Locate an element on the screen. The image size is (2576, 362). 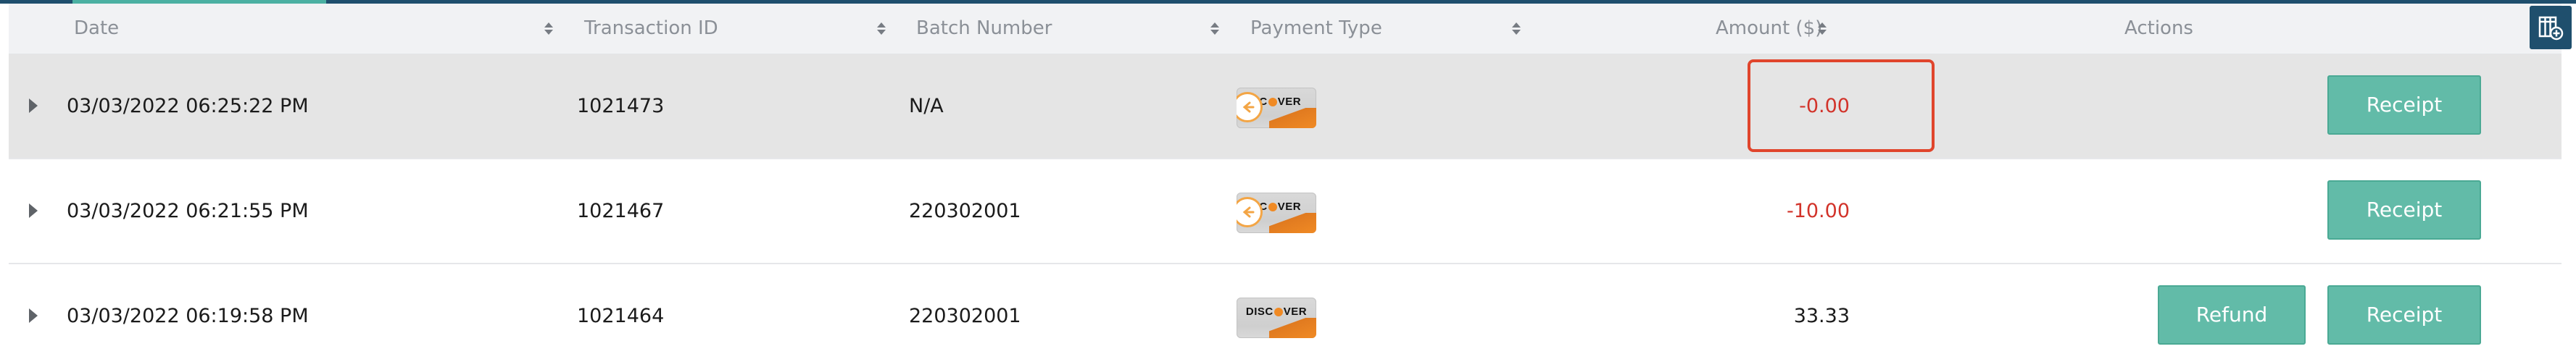
discover-card-icon: DISC VER is located at coordinates (1276, 318).